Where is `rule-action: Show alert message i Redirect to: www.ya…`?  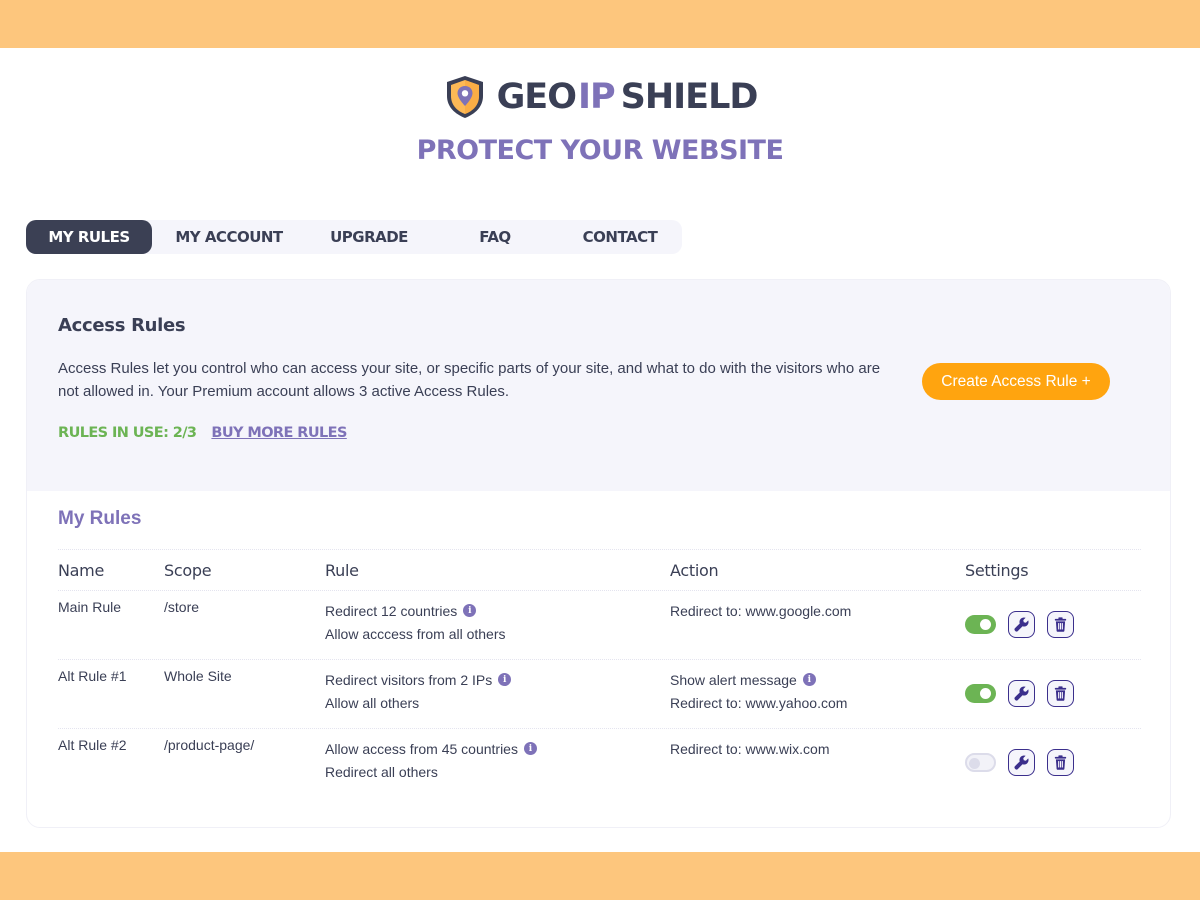
rule-action: Show alert message i Redirect to: www.ya… is located at coordinates (817, 691).